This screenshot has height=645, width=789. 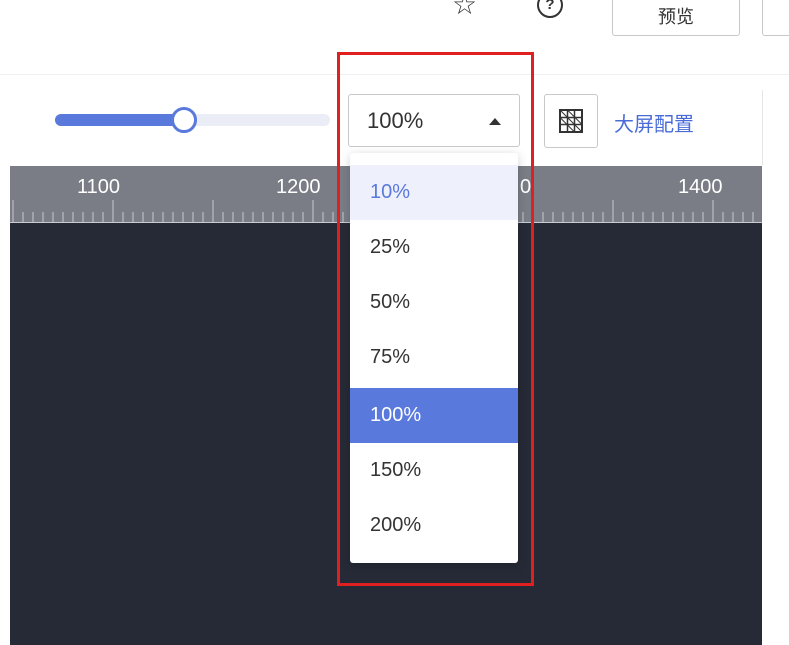 What do you see at coordinates (184, 120) in the screenshot?
I see `zoom-slider-thumb` at bounding box center [184, 120].